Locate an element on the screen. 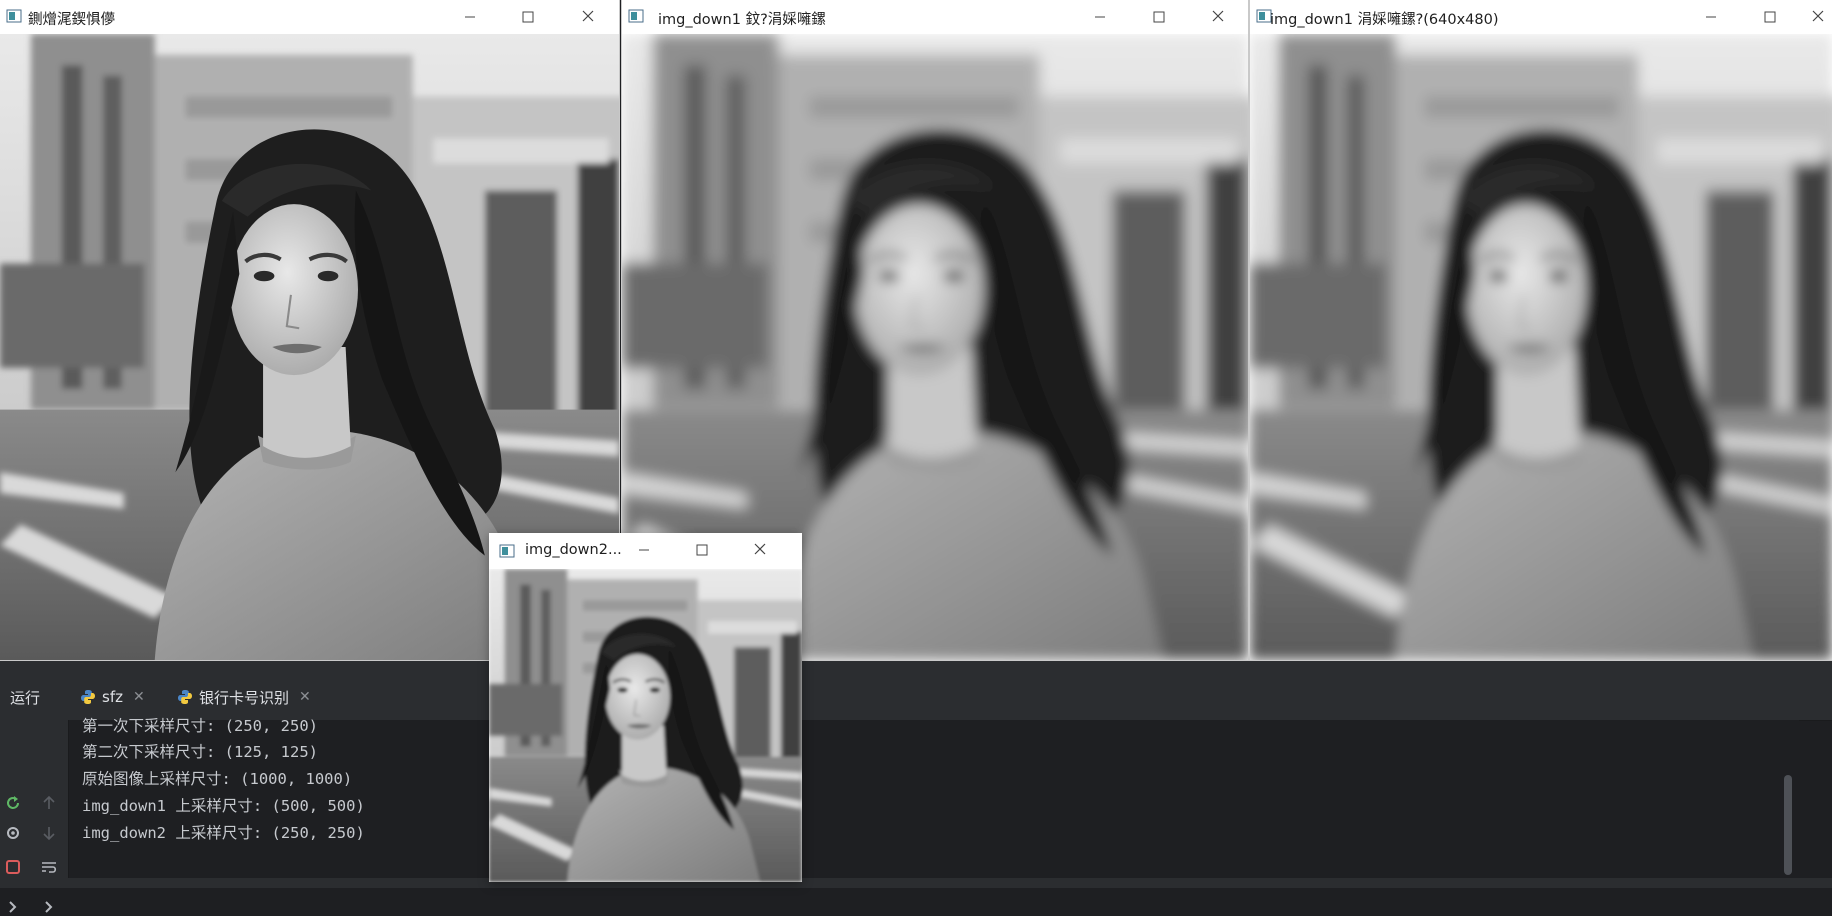 This screenshot has width=1832, height=916. rerun-icon is located at coordinates (13, 803).